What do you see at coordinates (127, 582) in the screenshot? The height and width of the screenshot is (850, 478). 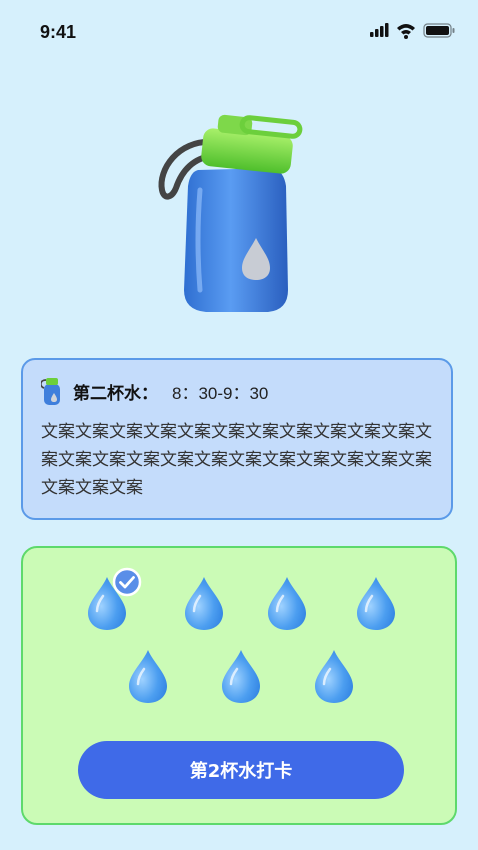 I see `checkmark-icon` at bounding box center [127, 582].